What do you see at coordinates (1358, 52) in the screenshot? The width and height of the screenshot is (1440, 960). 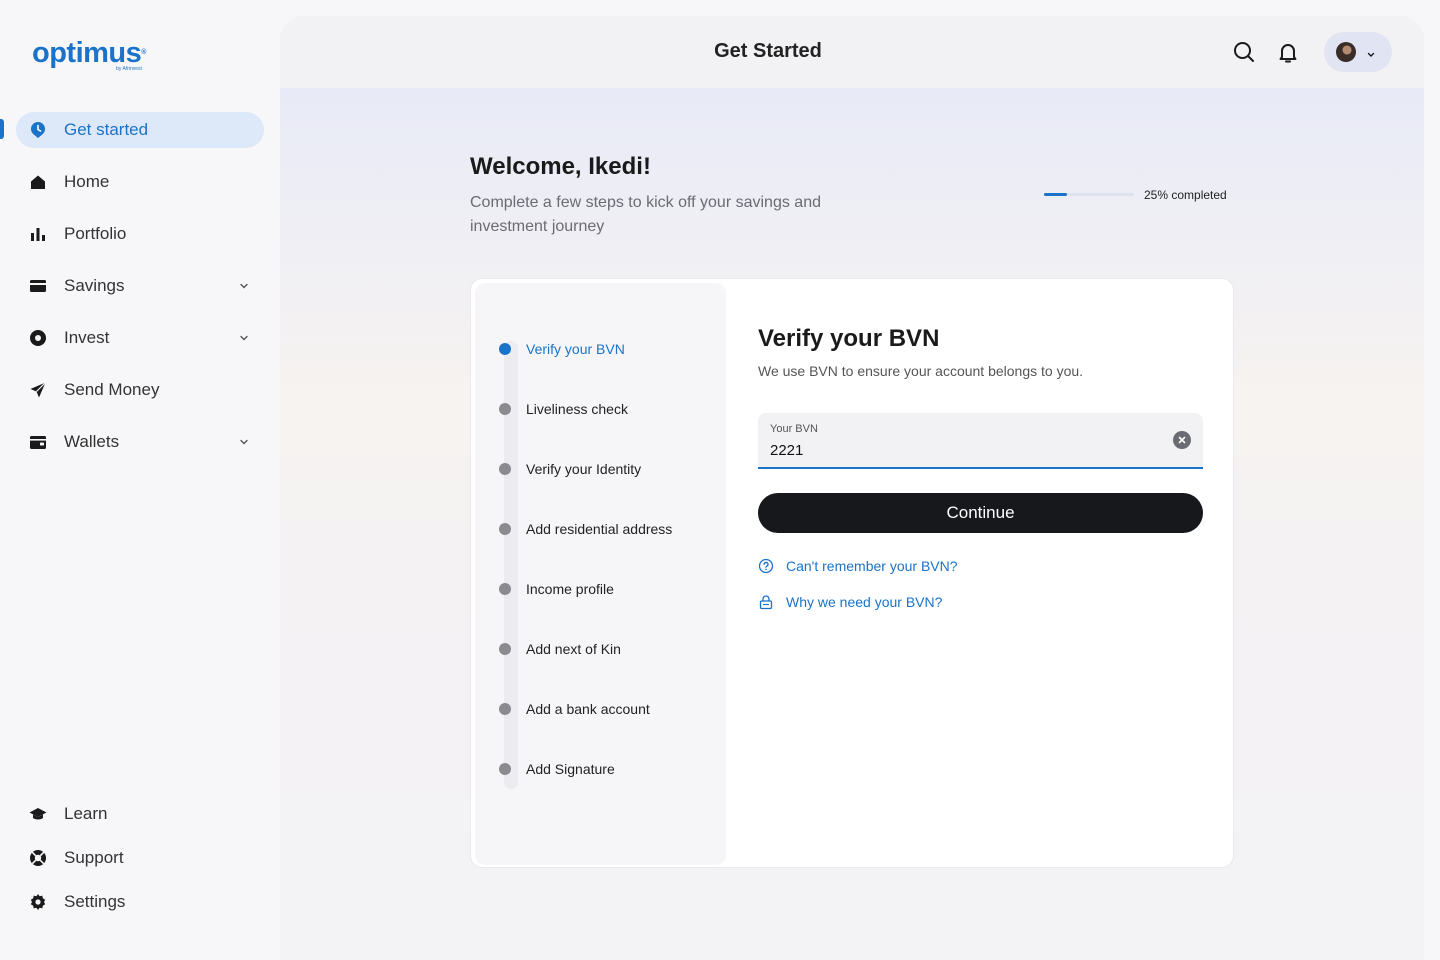 I see `profile-menu-button` at bounding box center [1358, 52].